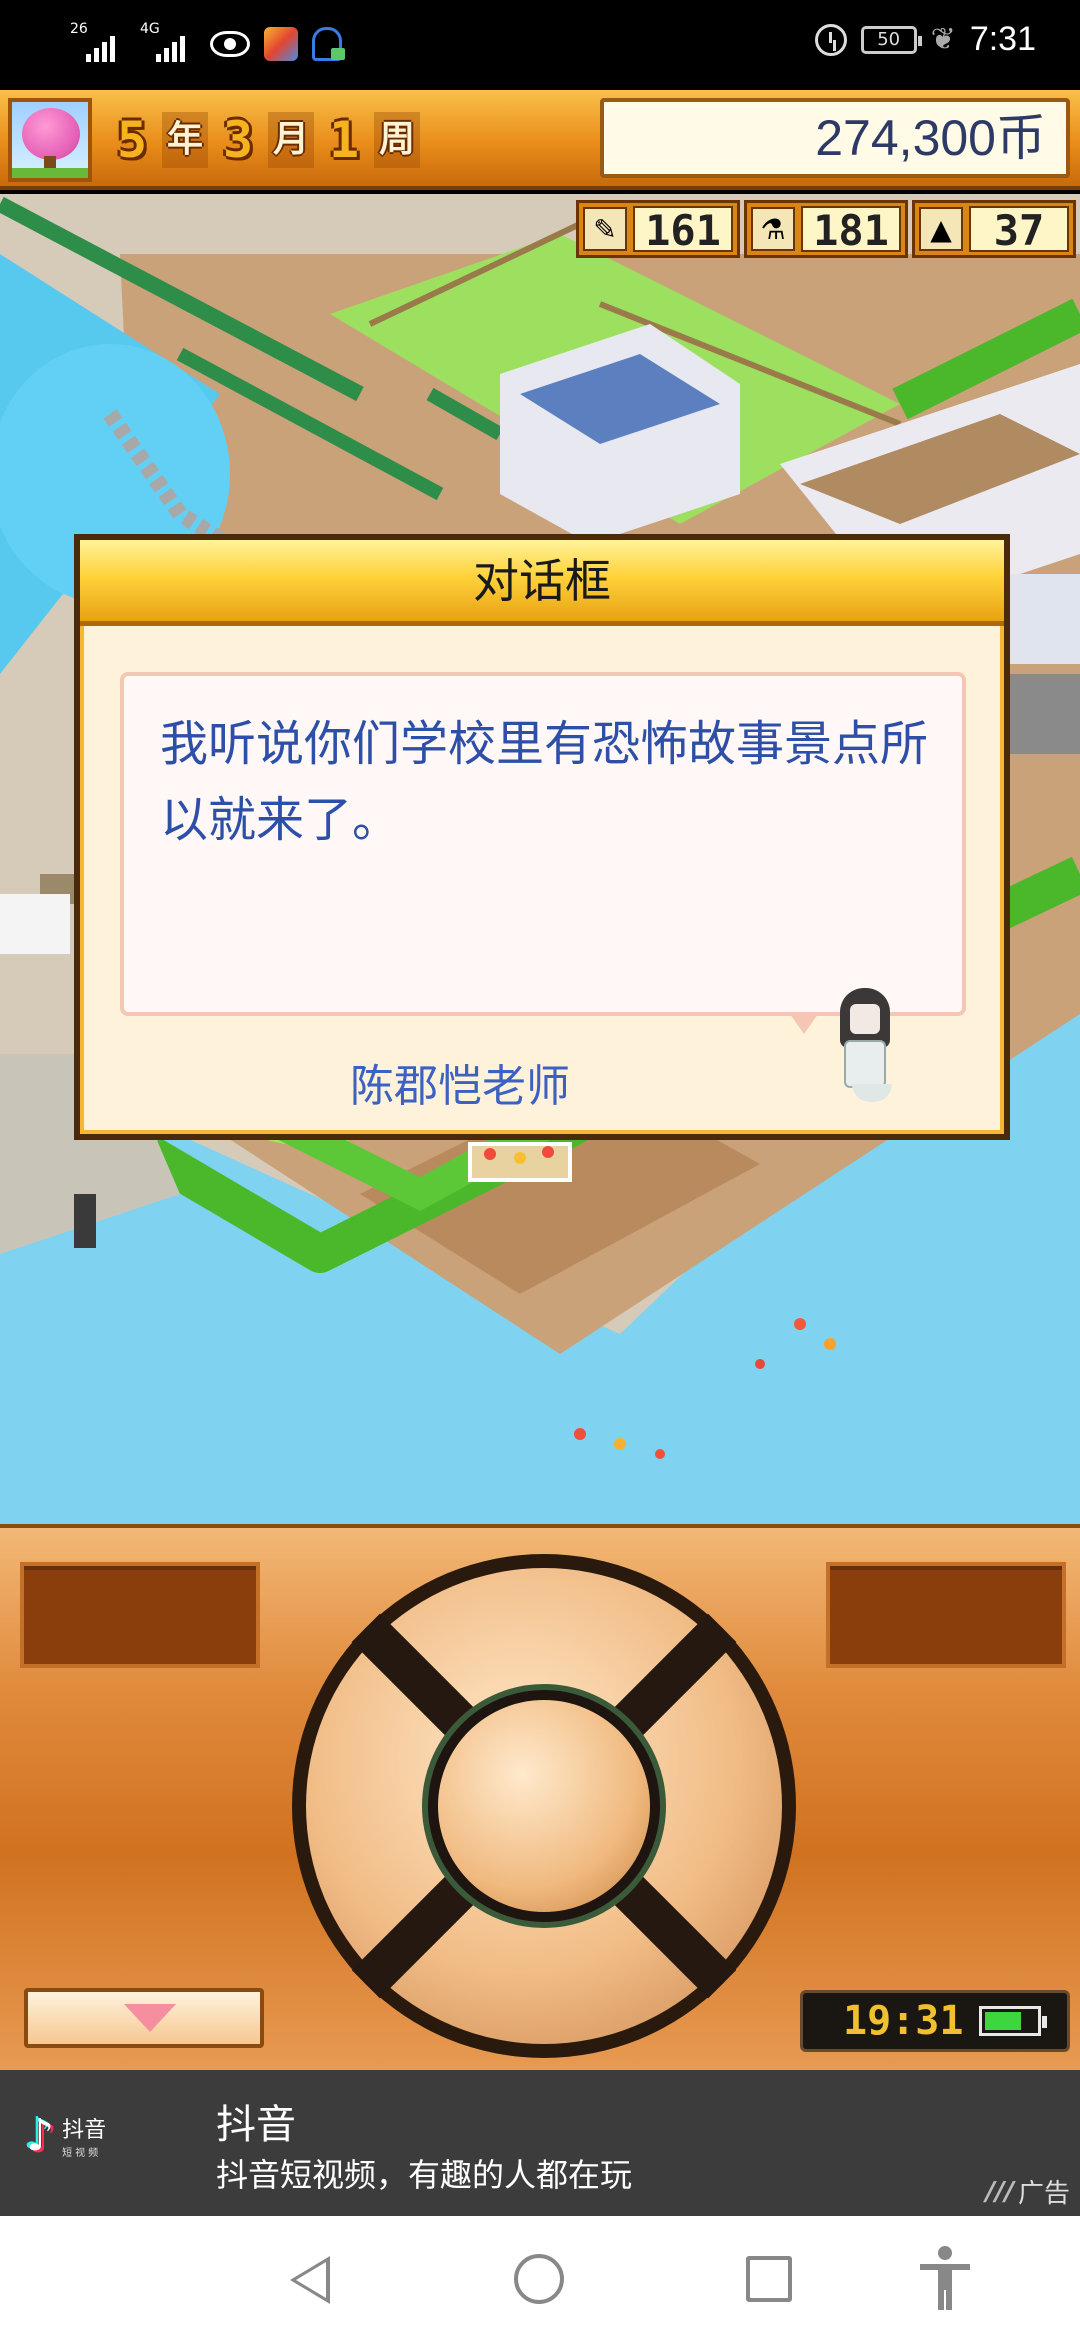  What do you see at coordinates (946, 2278) in the screenshot?
I see `accessibility-icon` at bounding box center [946, 2278].